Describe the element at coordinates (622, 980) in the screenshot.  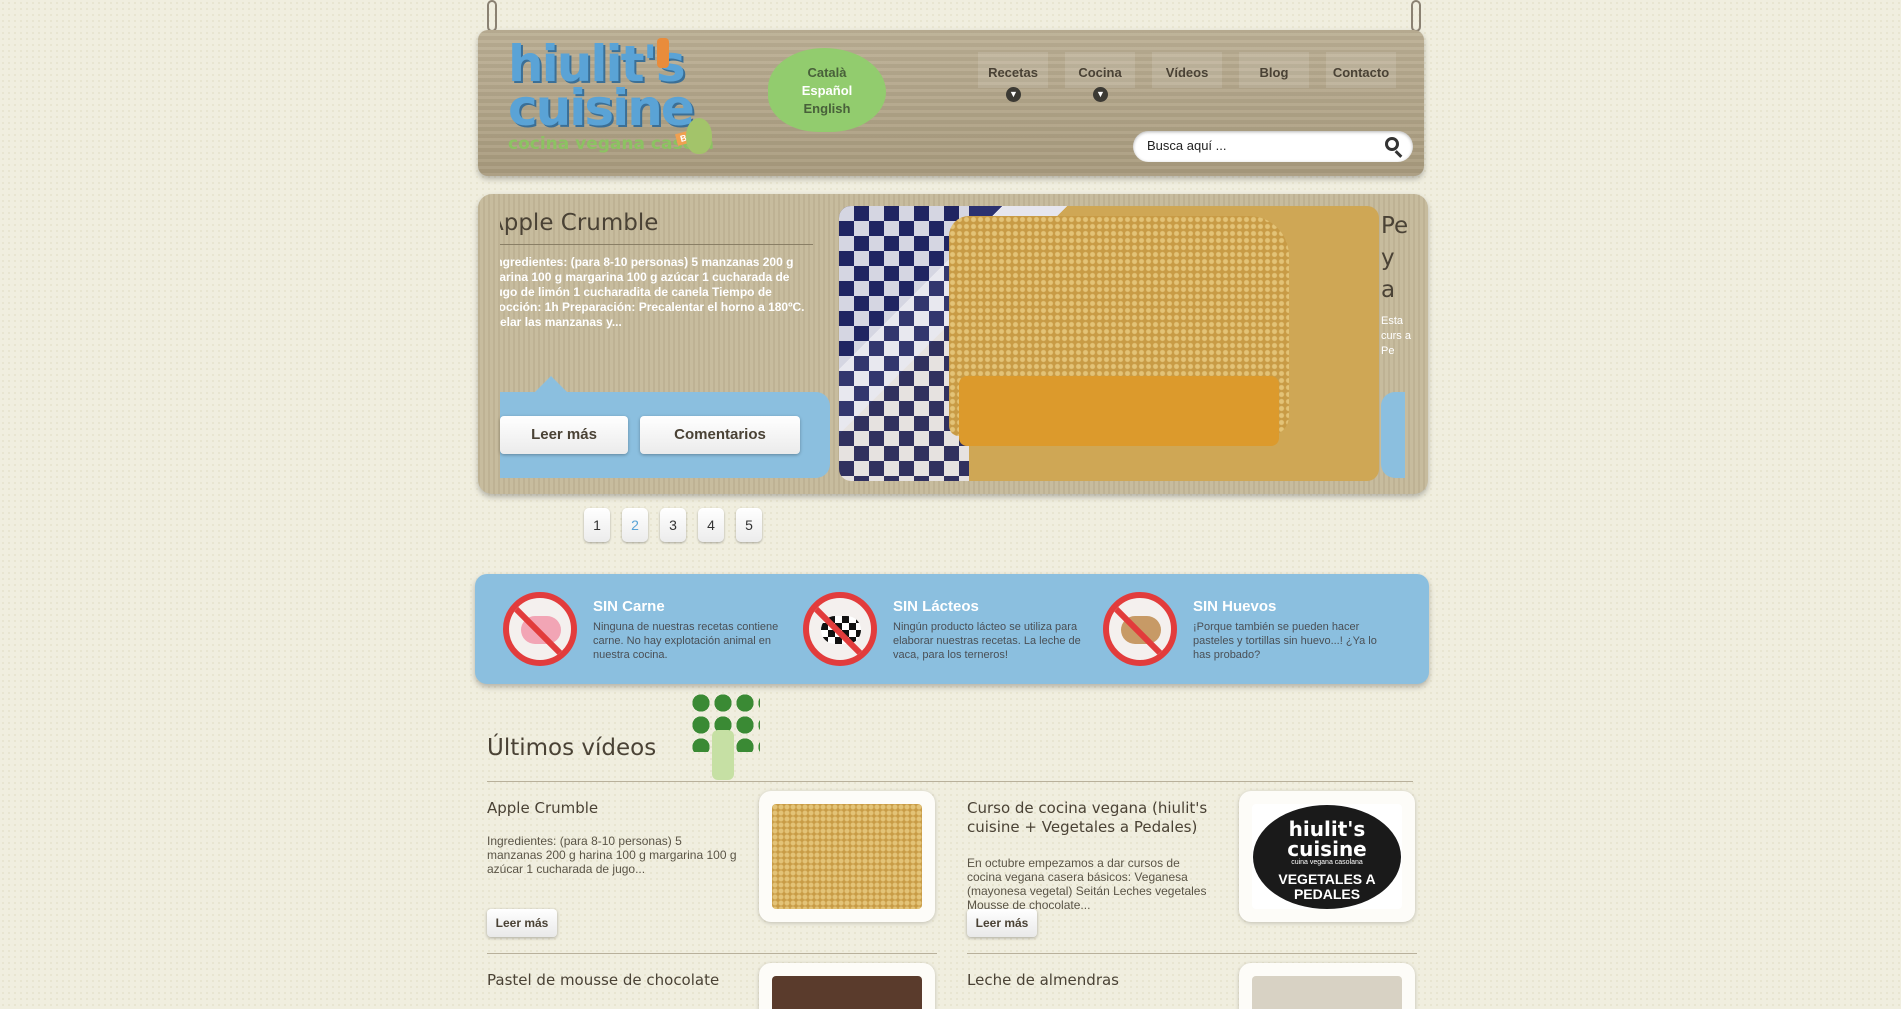
I see `video-title: Pastel de mousse de chocolate` at that location.